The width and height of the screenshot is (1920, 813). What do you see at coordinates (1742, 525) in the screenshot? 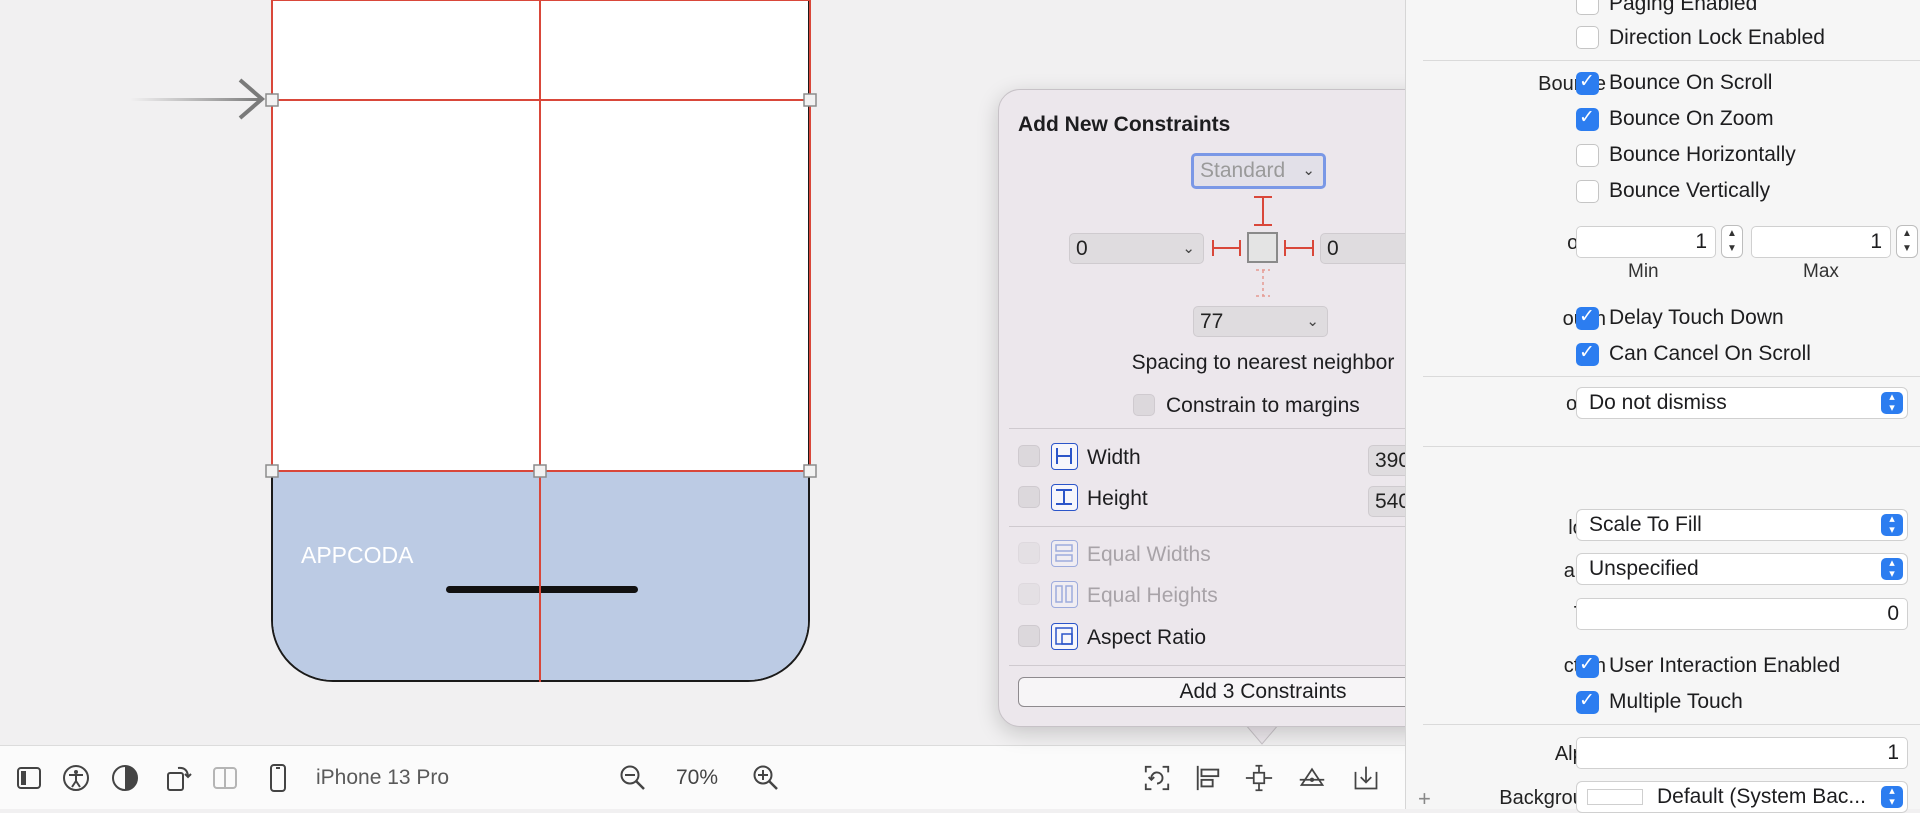
I see `content-mode-select: Scale To Fill ▴ ▾` at bounding box center [1742, 525].